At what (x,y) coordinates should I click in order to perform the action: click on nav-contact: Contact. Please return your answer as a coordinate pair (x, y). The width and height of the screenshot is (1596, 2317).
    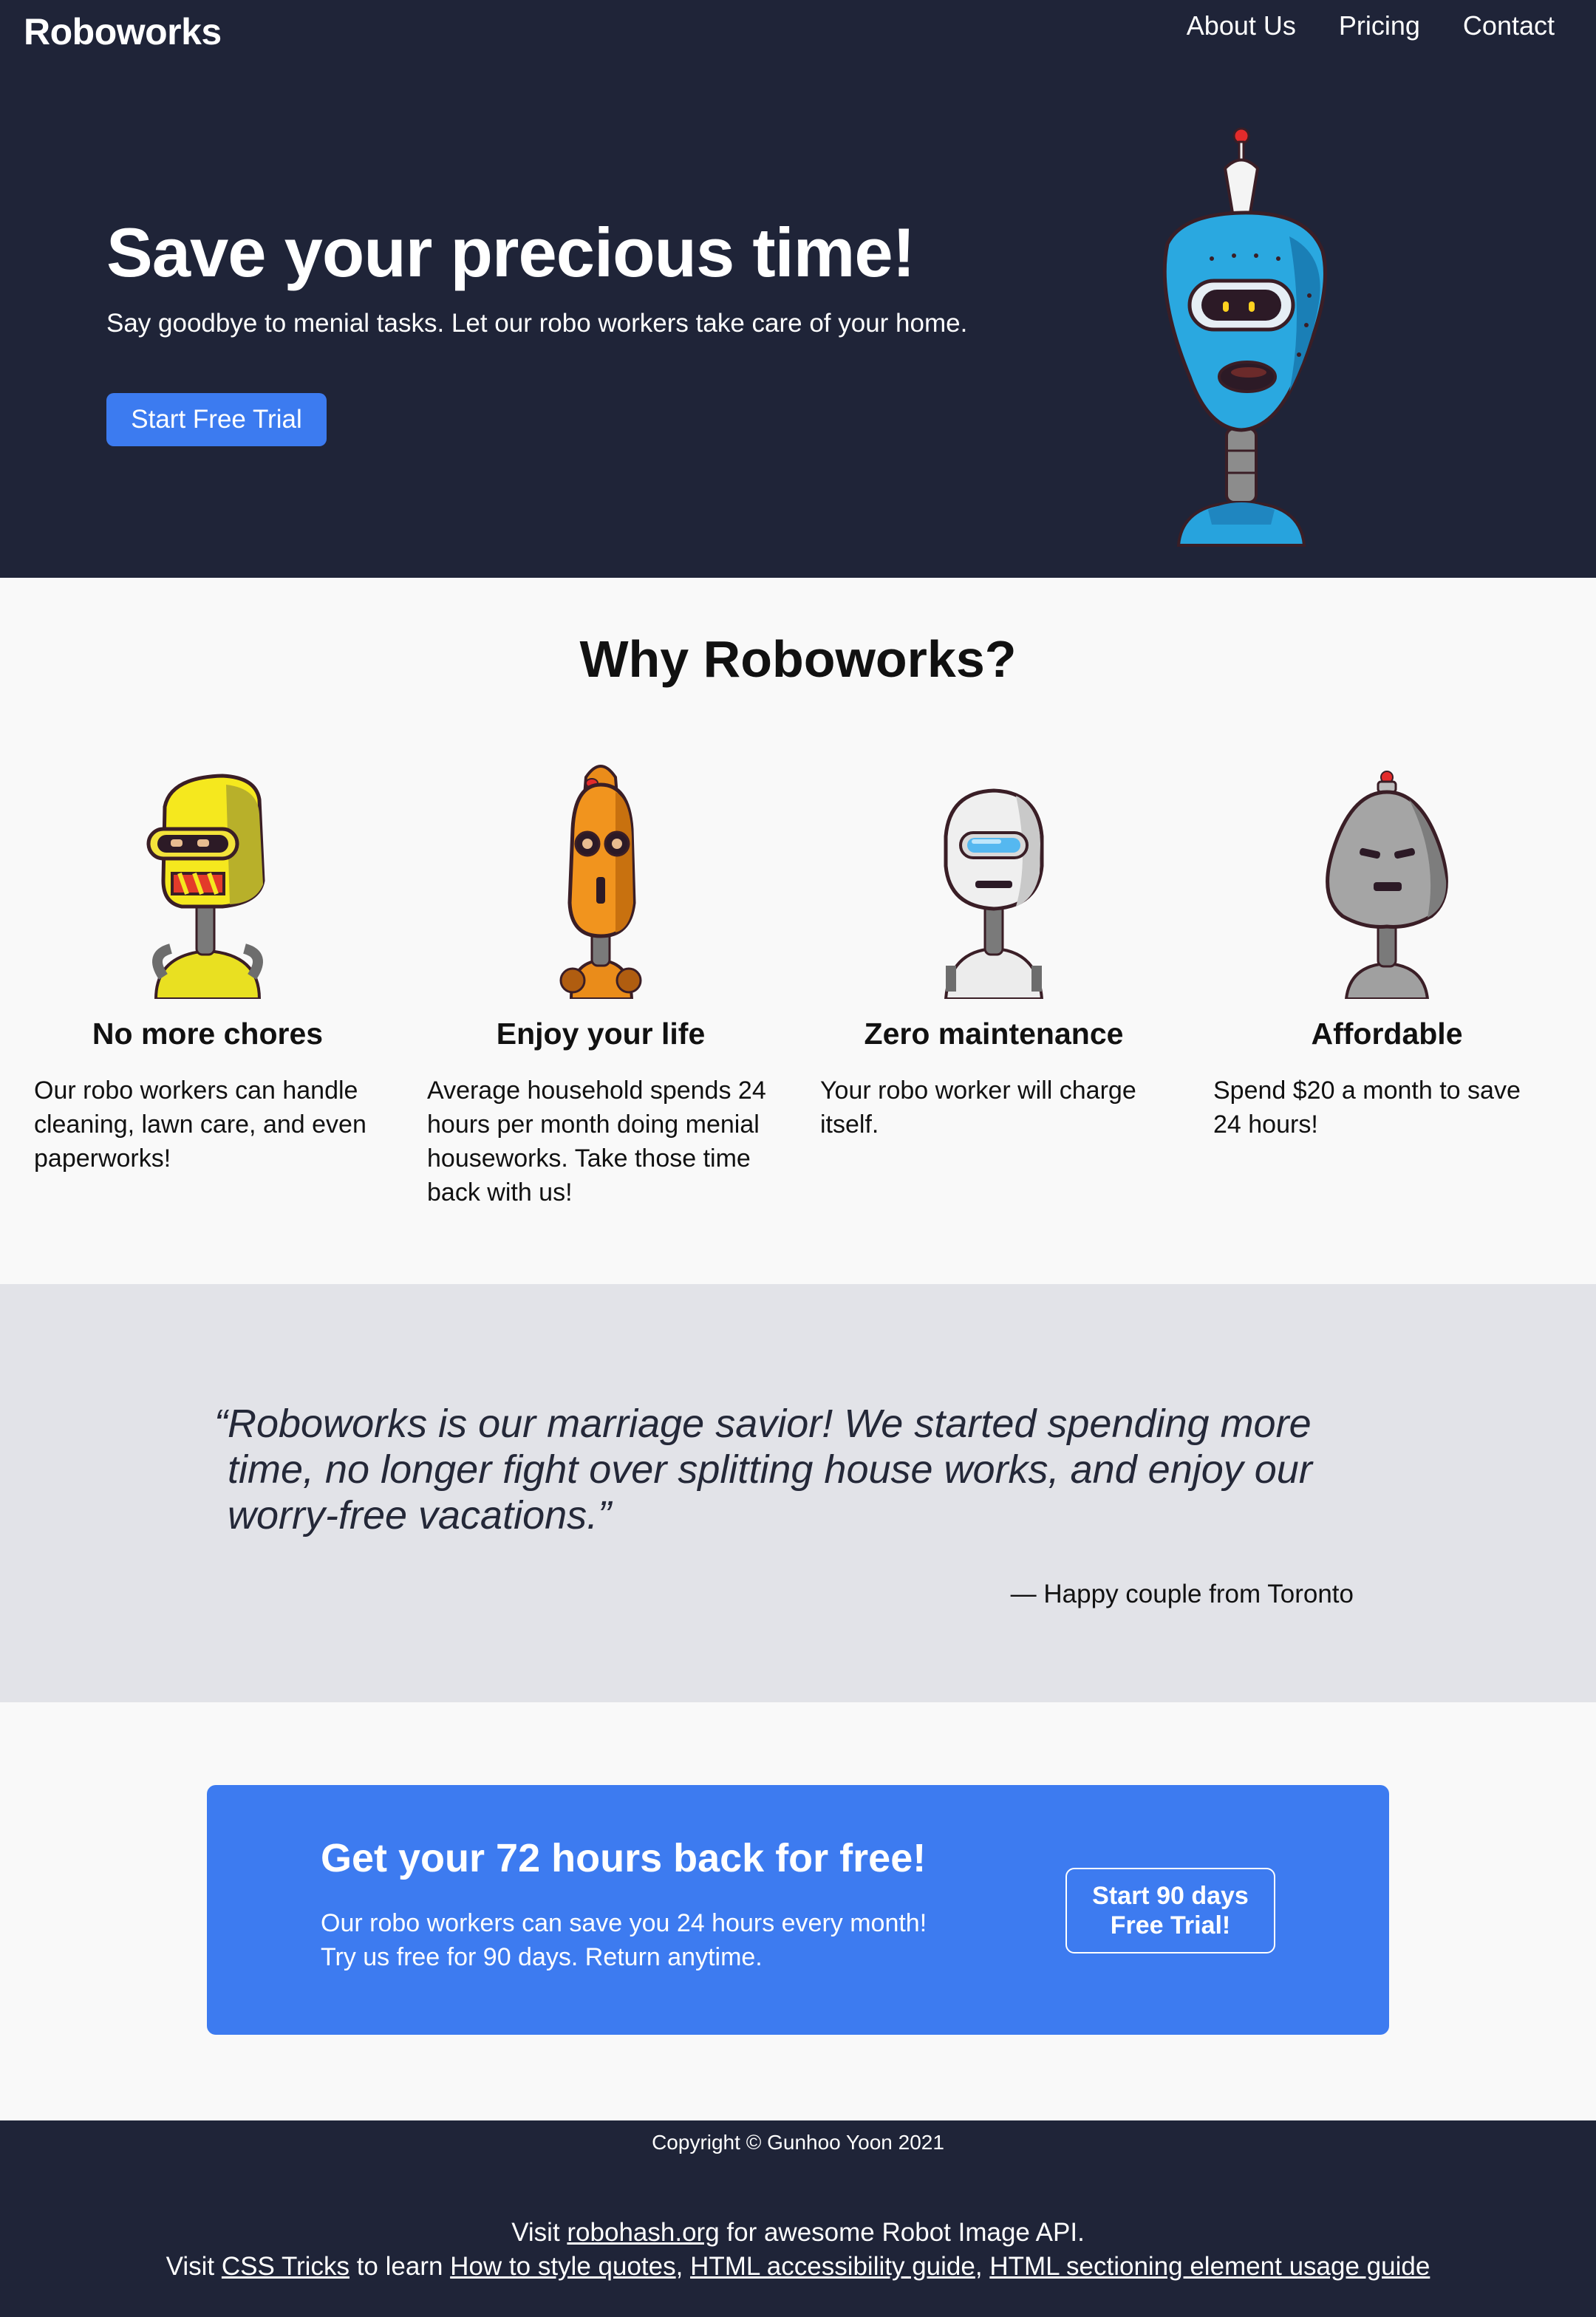
    Looking at the image, I should click on (1509, 25).